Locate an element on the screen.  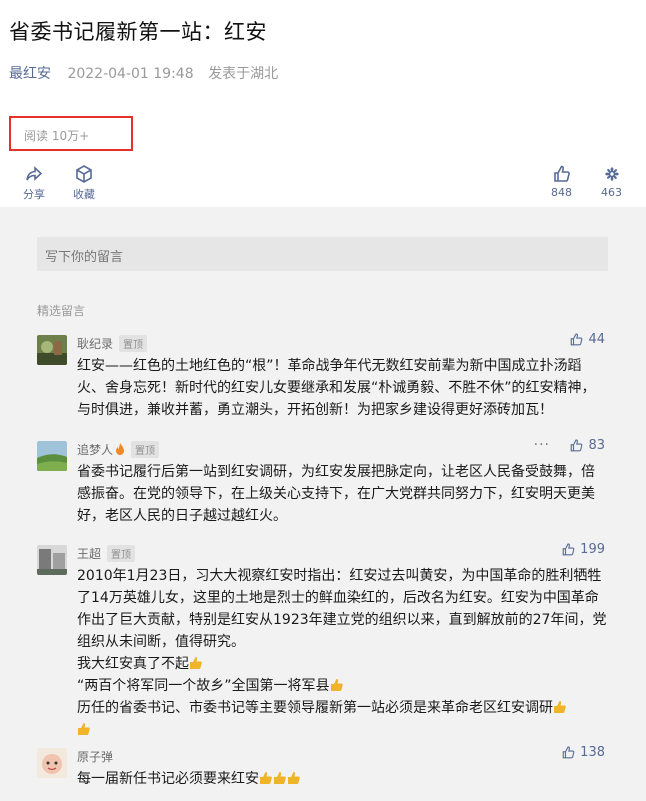
share-label: 分享 is located at coordinates (34, 194).